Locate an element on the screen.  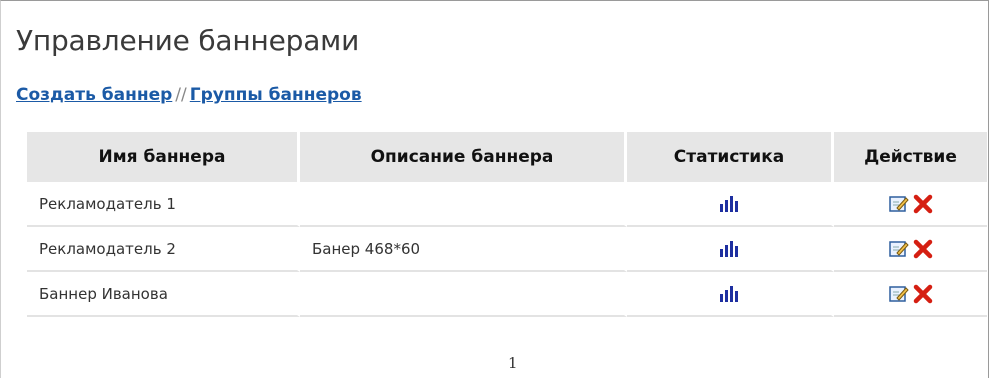
banner-groups-link: Группы баннеров is located at coordinates (276, 95).